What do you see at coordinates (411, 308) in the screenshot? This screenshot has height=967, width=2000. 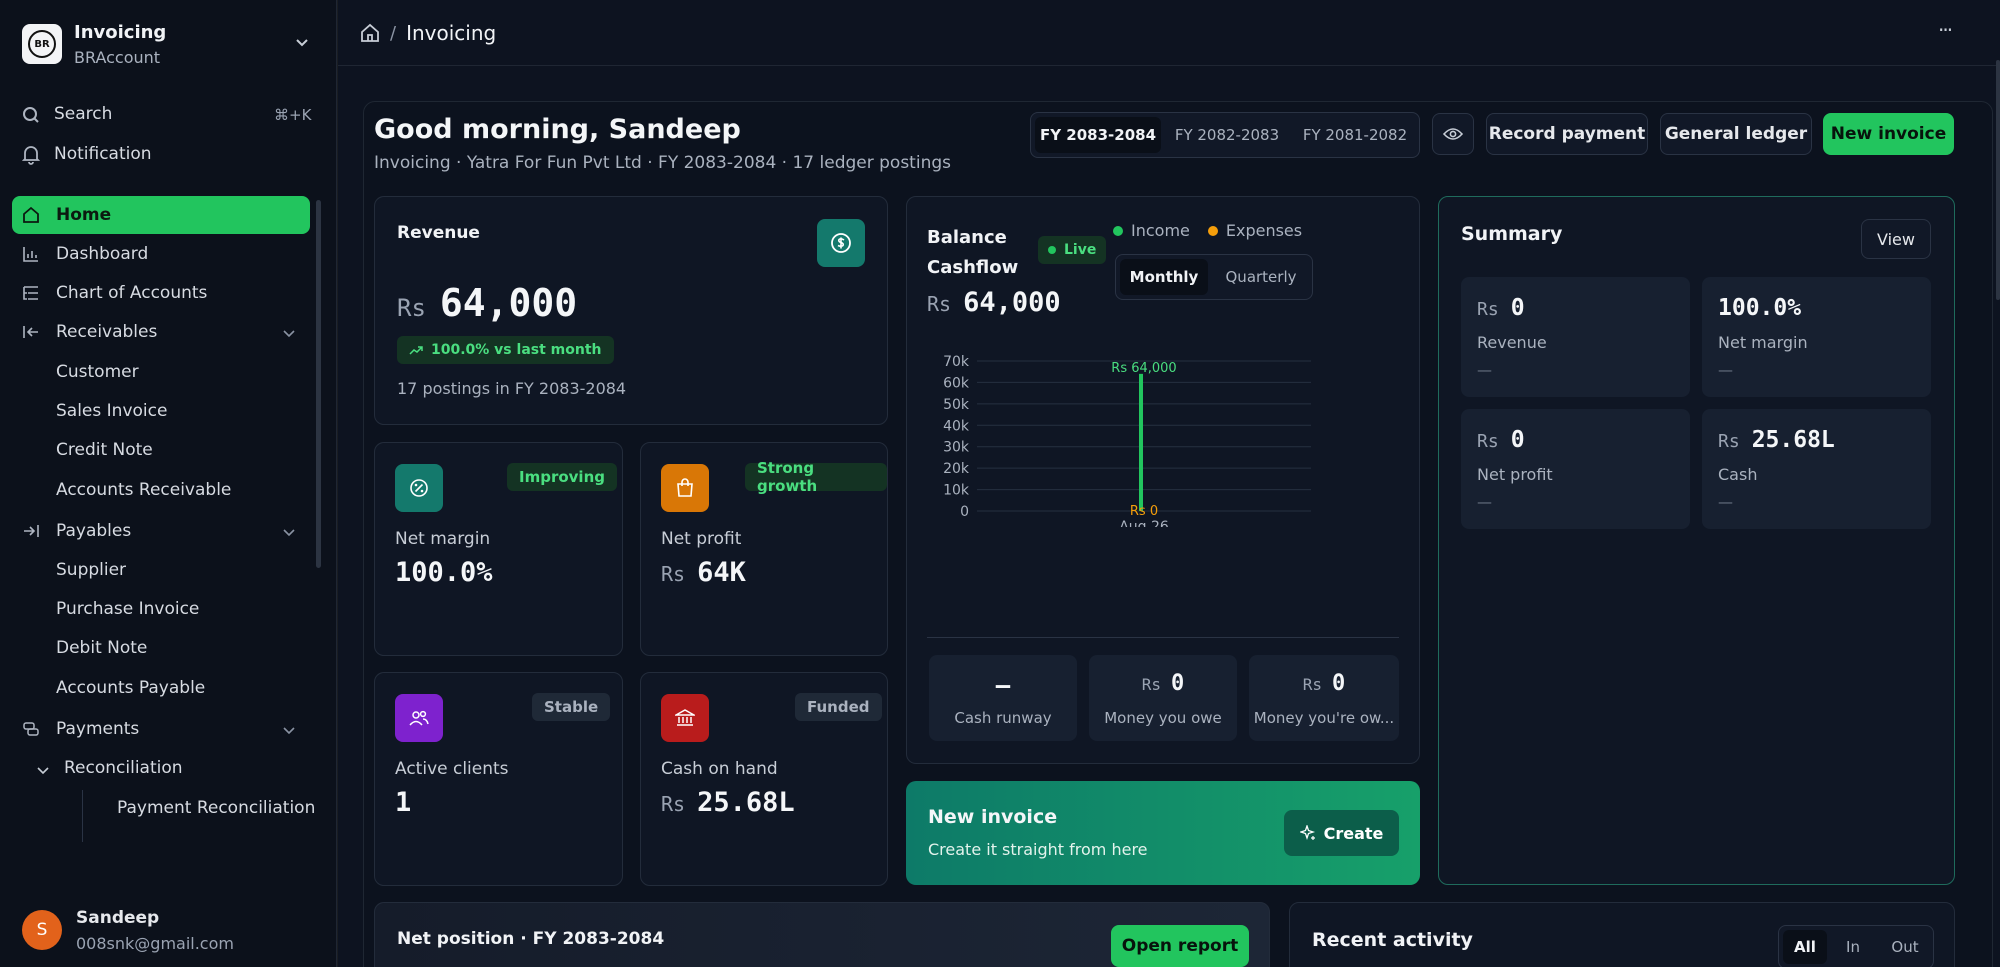 I see `revenue-currency: Rs` at bounding box center [411, 308].